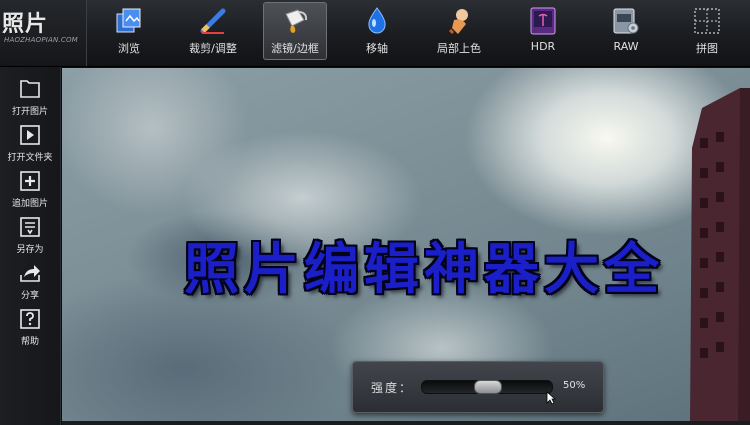 The height and width of the screenshot is (425, 750). I want to click on intensity-panel: 强度： 50%, so click(478, 387).